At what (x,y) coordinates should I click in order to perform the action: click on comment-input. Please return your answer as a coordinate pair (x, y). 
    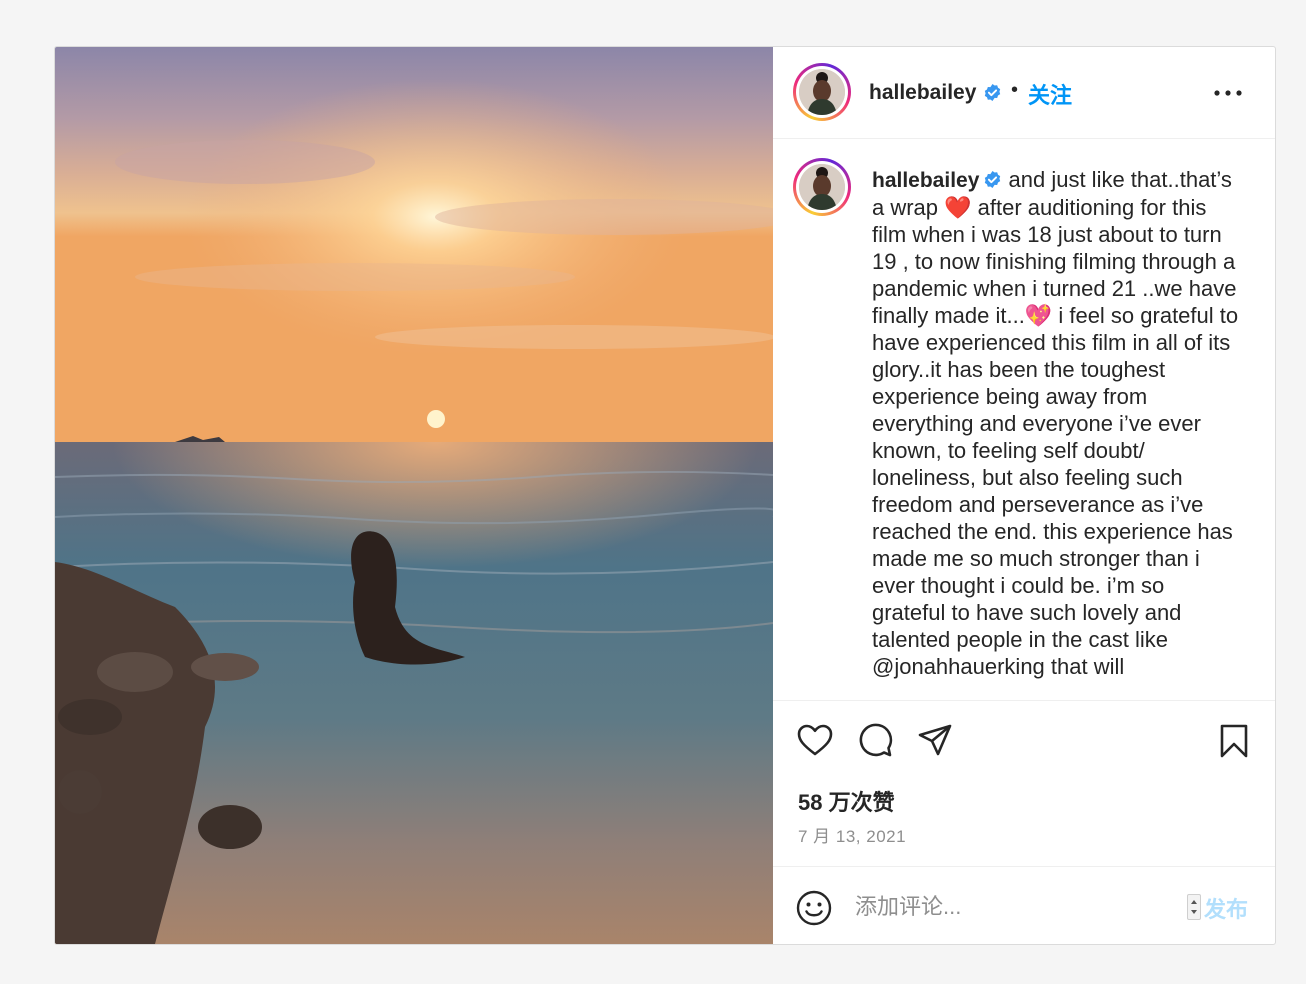
    Looking at the image, I should click on (1015, 907).